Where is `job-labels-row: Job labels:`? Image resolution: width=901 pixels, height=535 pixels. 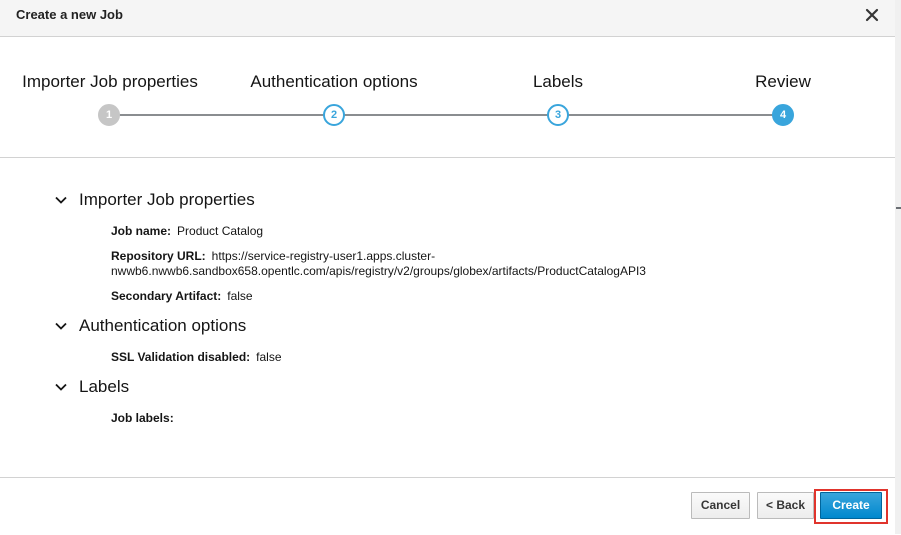
job-labels-row: Job labels: is located at coordinates (145, 418).